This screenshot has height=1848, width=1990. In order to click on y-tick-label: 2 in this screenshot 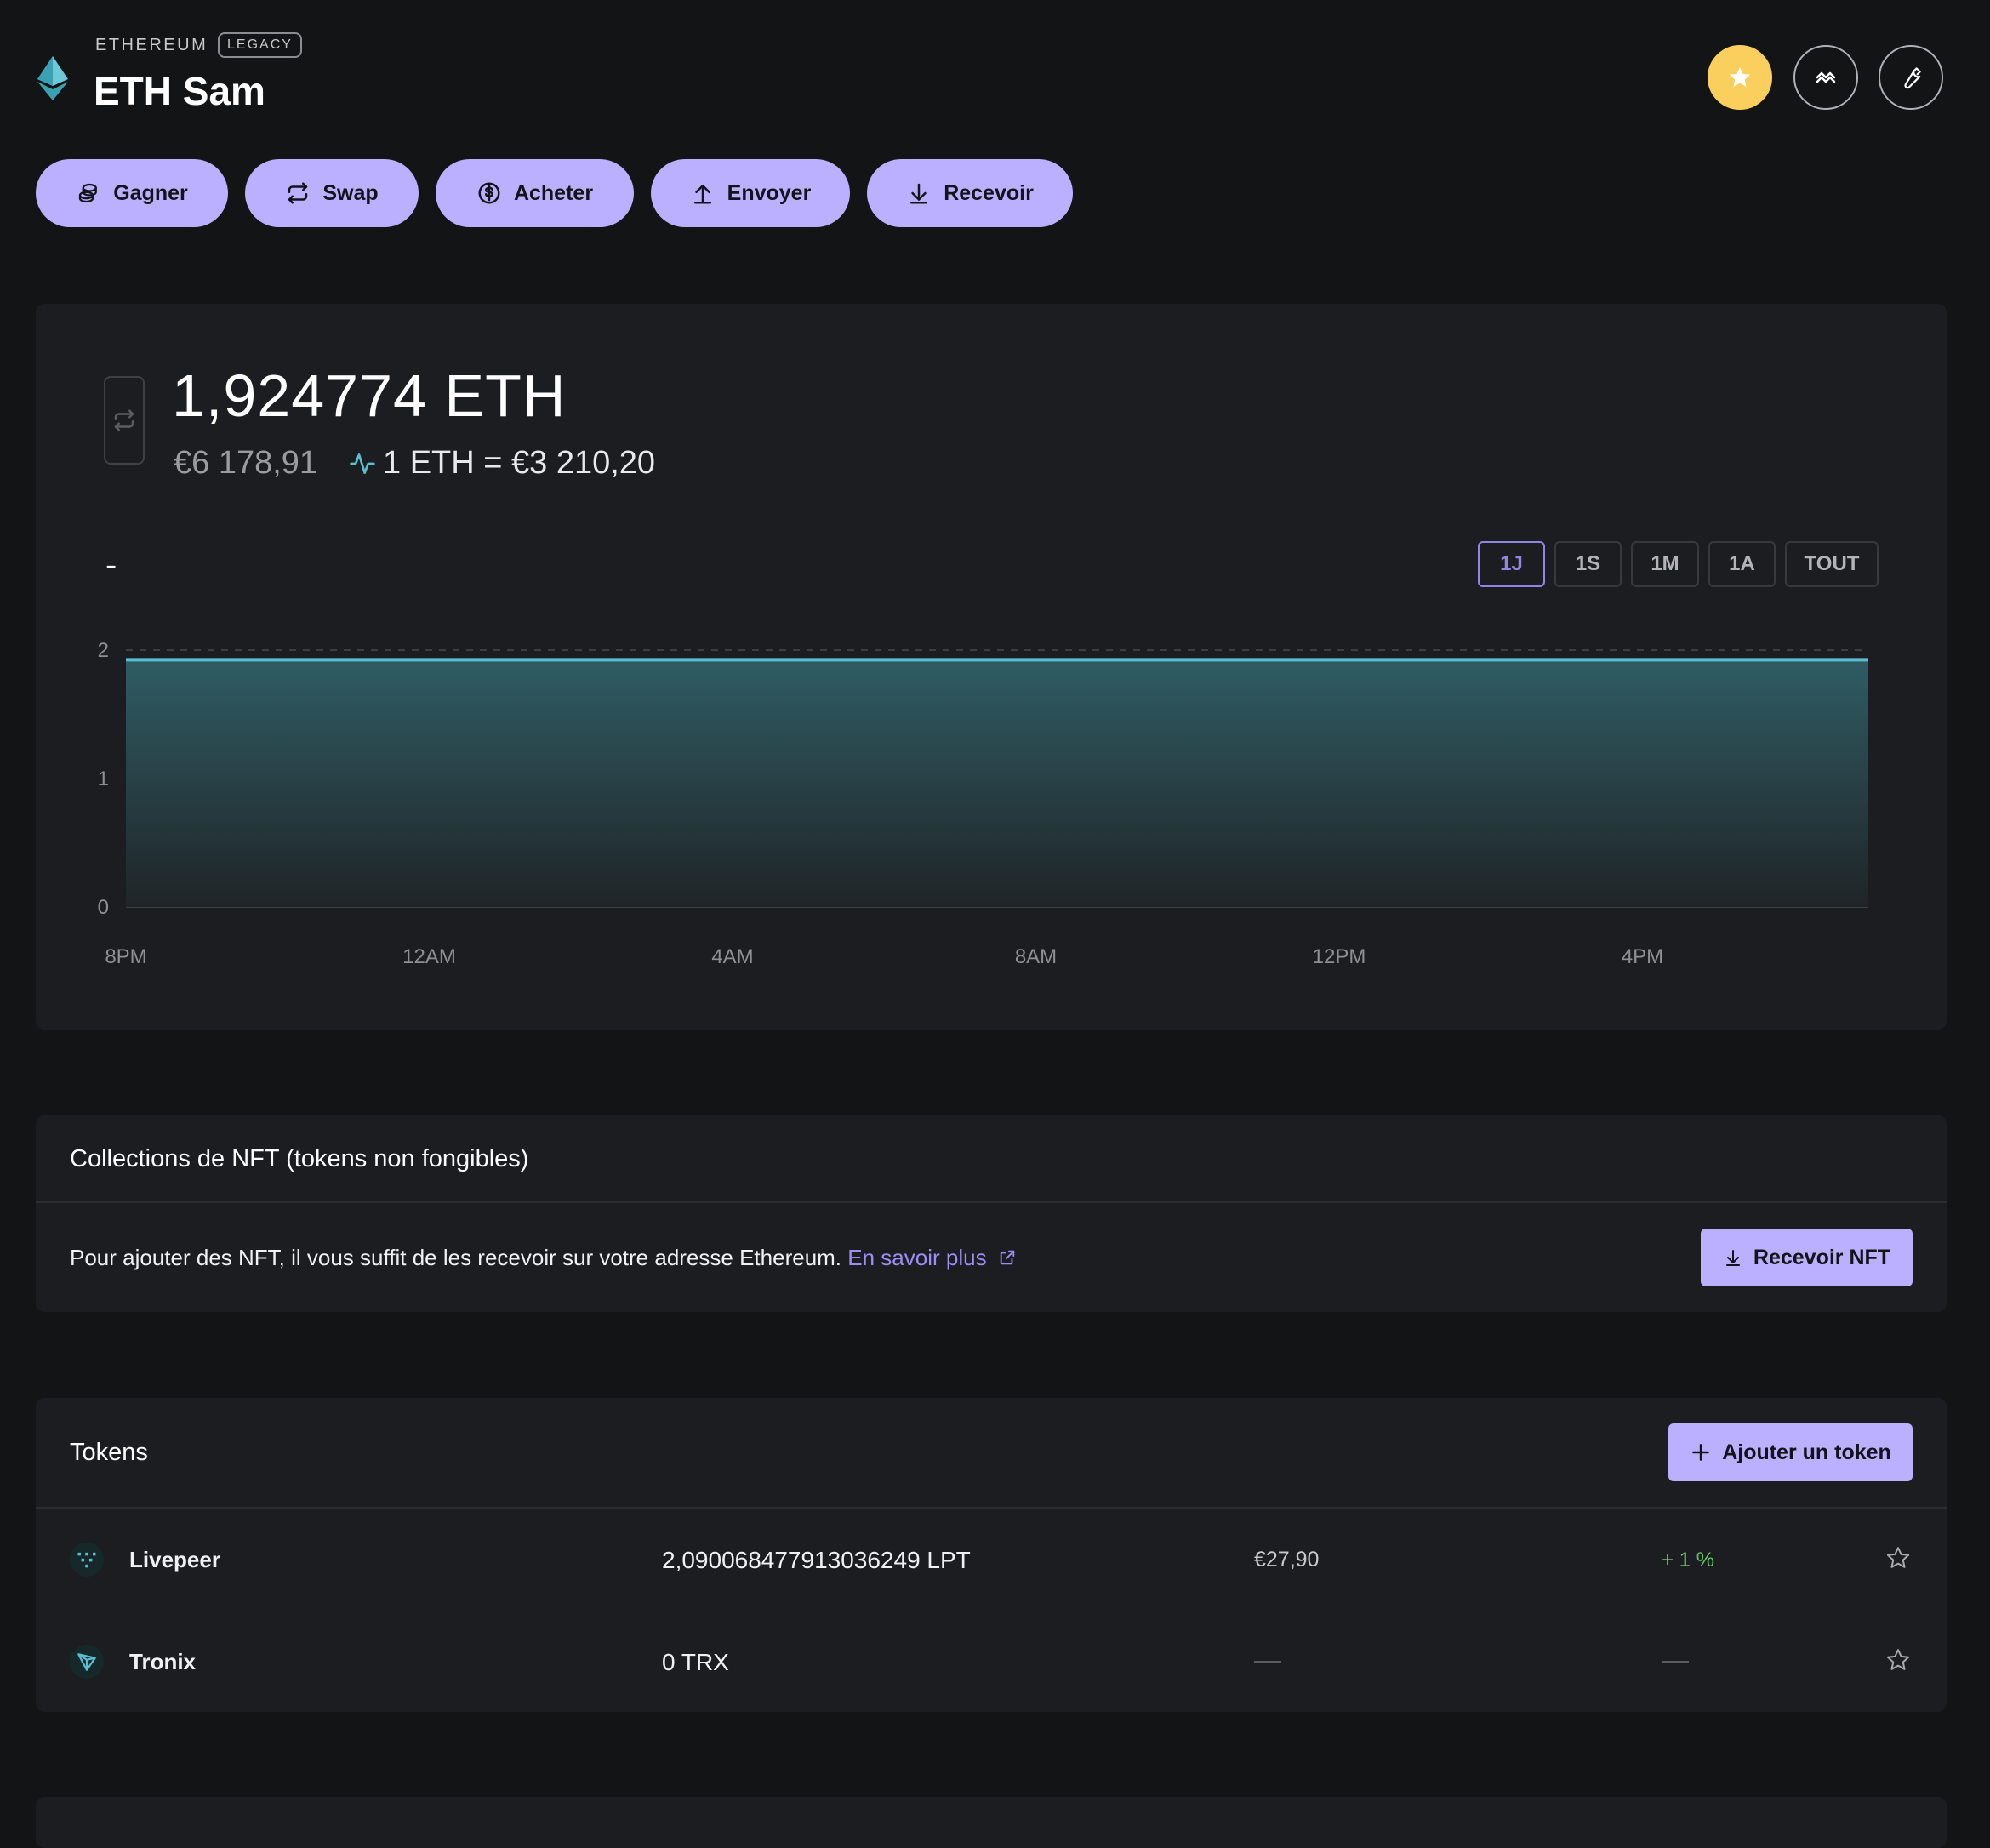, I will do `click(103, 650)`.